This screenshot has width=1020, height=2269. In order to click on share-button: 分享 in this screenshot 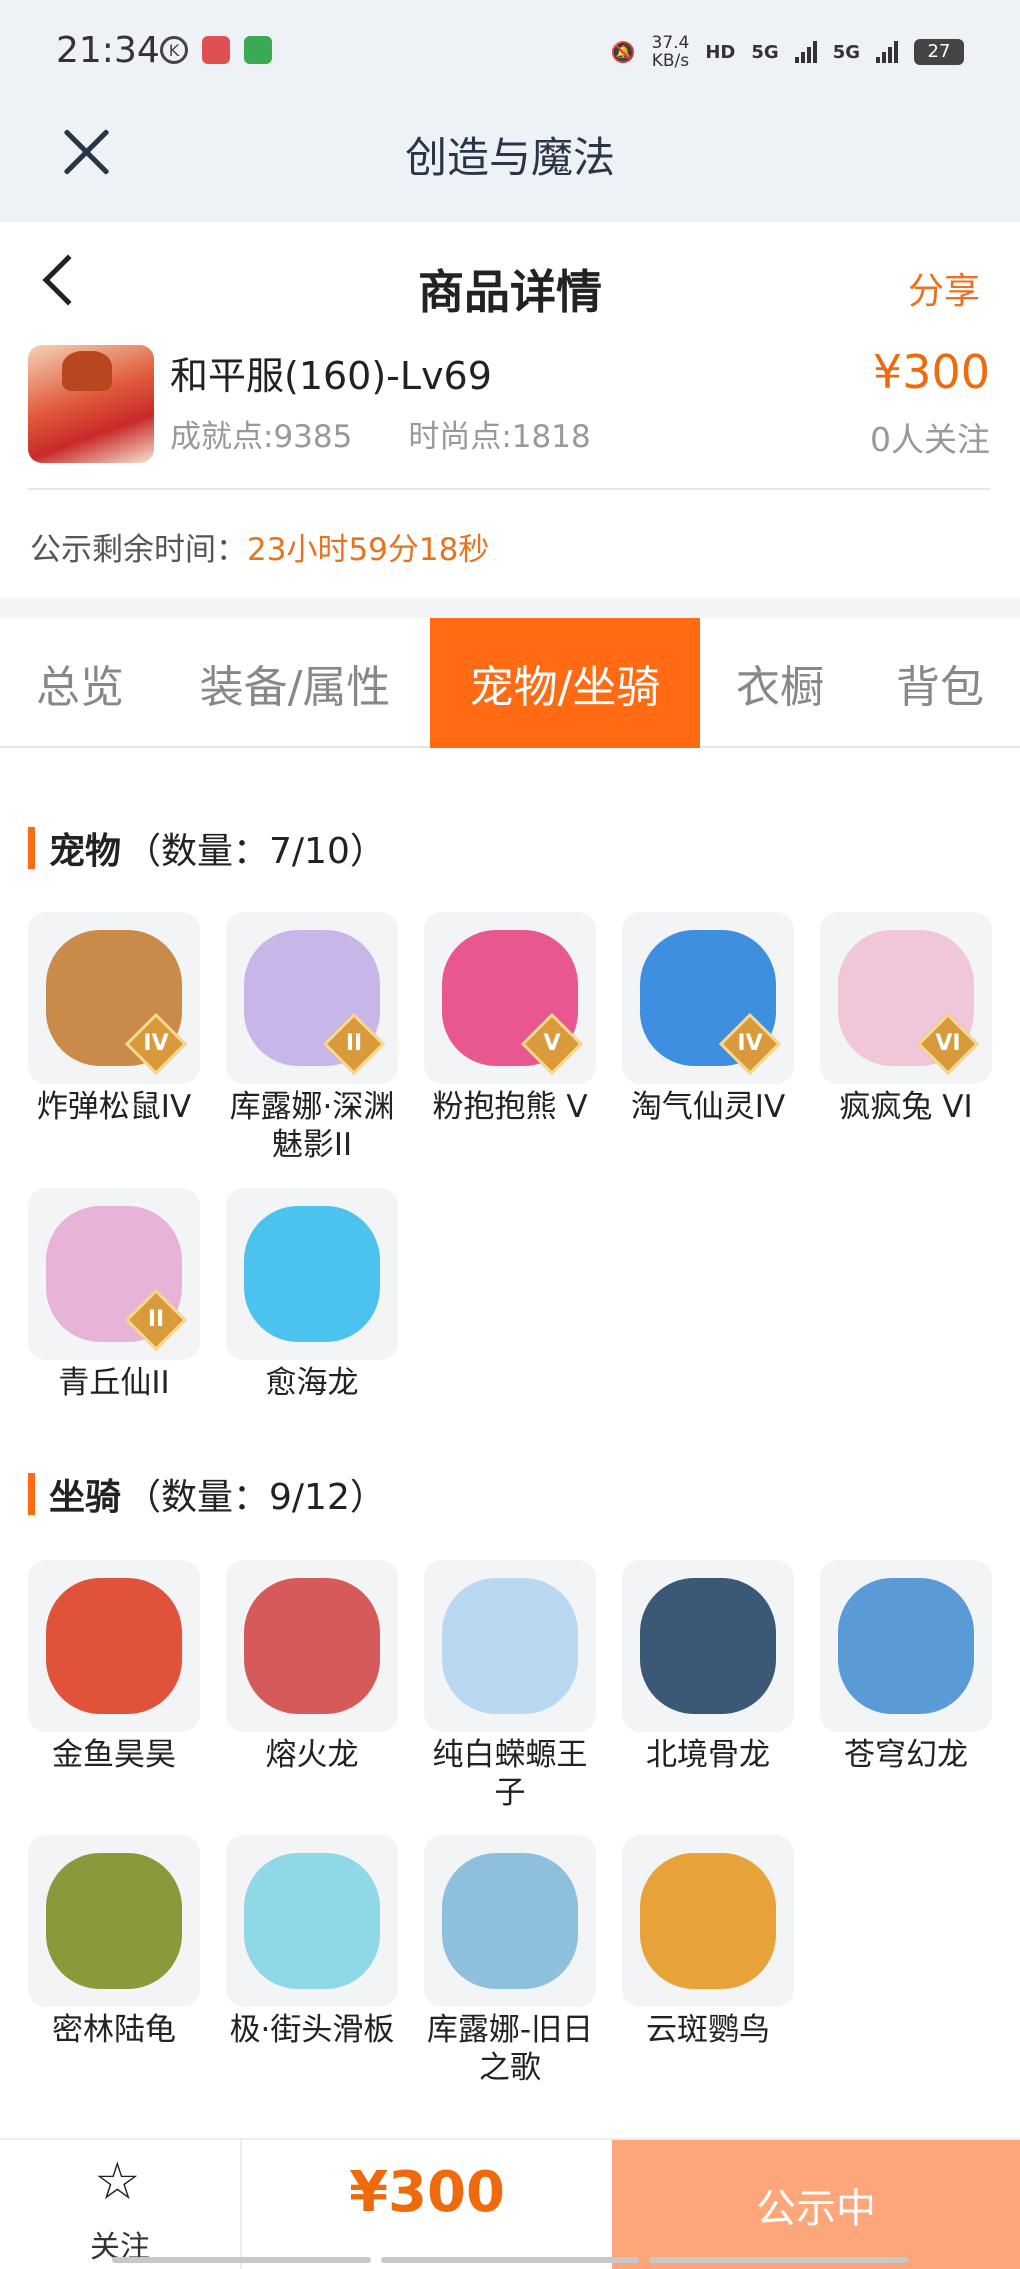, I will do `click(944, 288)`.